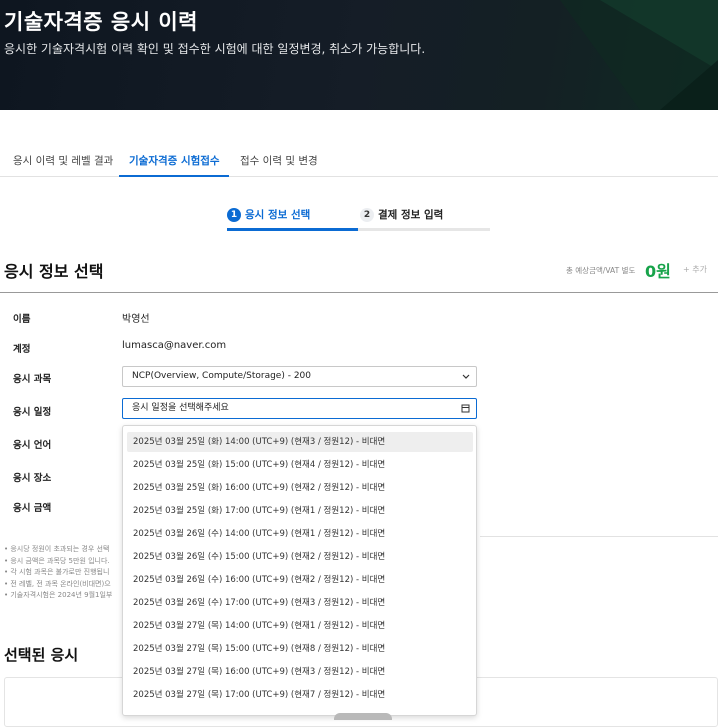 The image size is (718, 727). Describe the element at coordinates (599, 536) in the screenshot. I see `form-divider` at that location.